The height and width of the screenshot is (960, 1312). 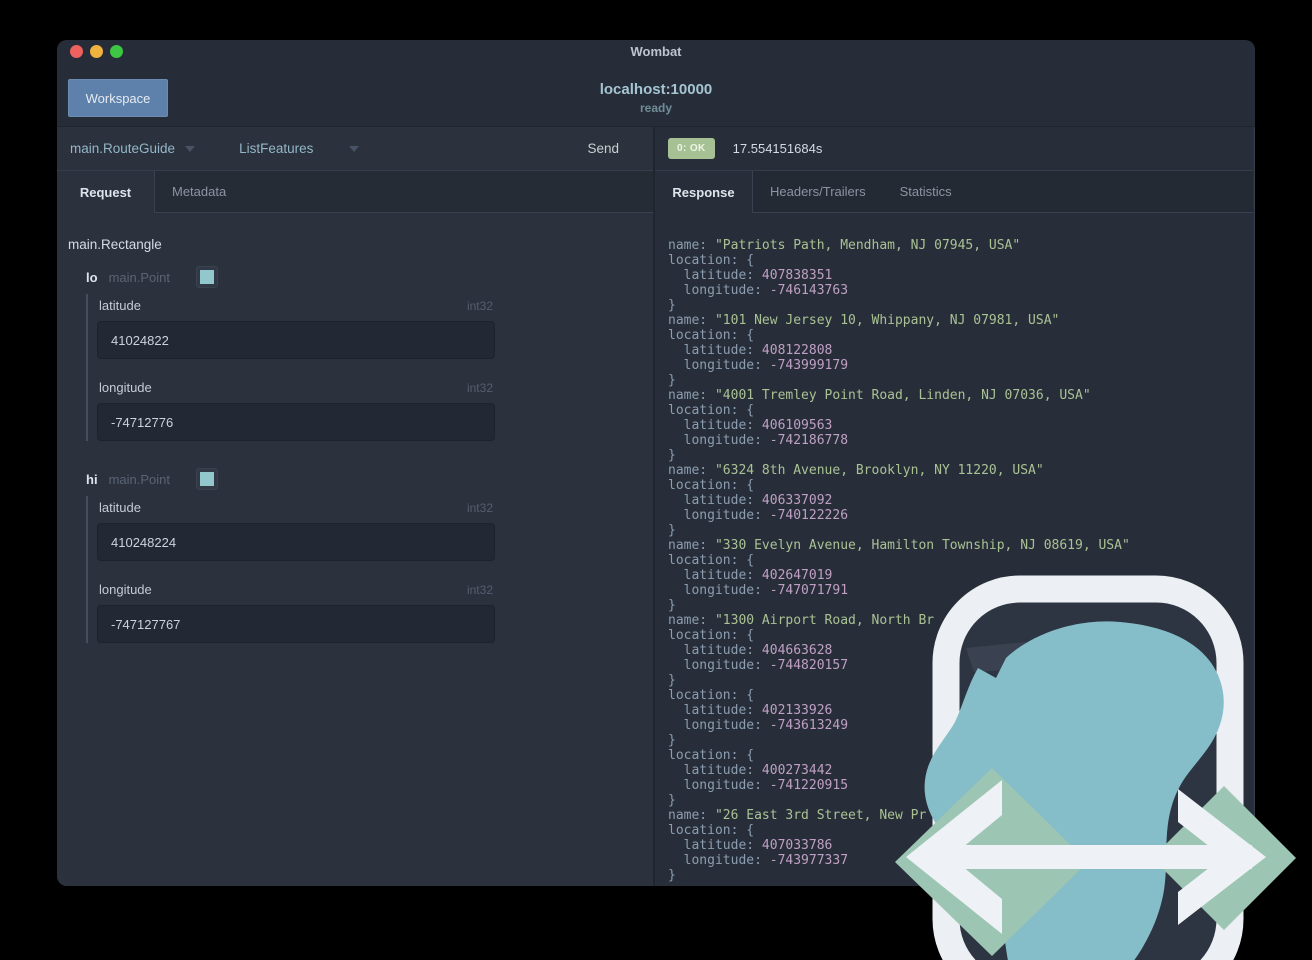 I want to click on response-token: 407838351, so click(x=797, y=275).